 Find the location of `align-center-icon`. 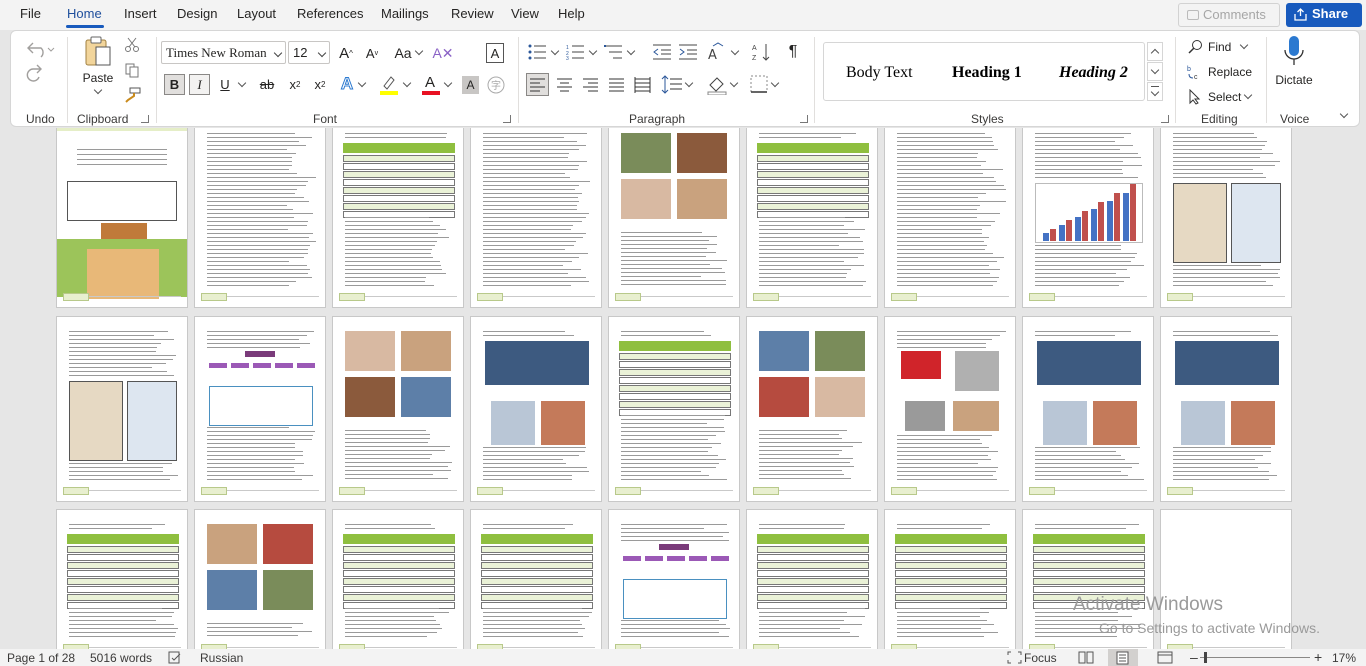

align-center-icon is located at coordinates (564, 84).